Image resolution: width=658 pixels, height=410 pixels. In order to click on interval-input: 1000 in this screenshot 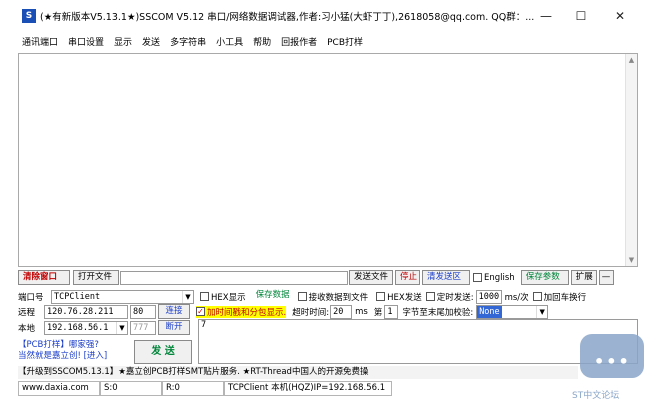, I will do `click(488, 296)`.